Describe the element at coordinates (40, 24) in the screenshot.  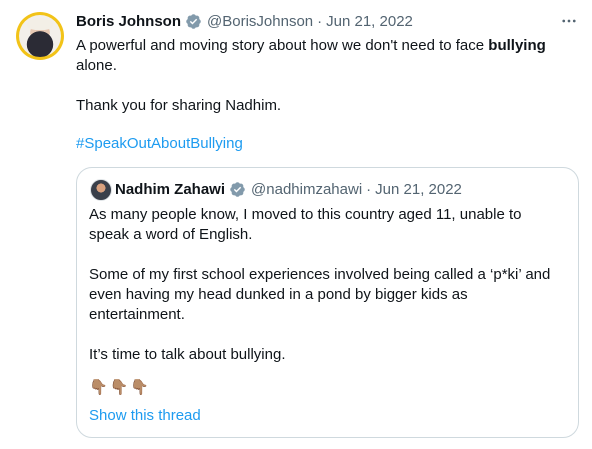
I see `avatar-hair` at that location.